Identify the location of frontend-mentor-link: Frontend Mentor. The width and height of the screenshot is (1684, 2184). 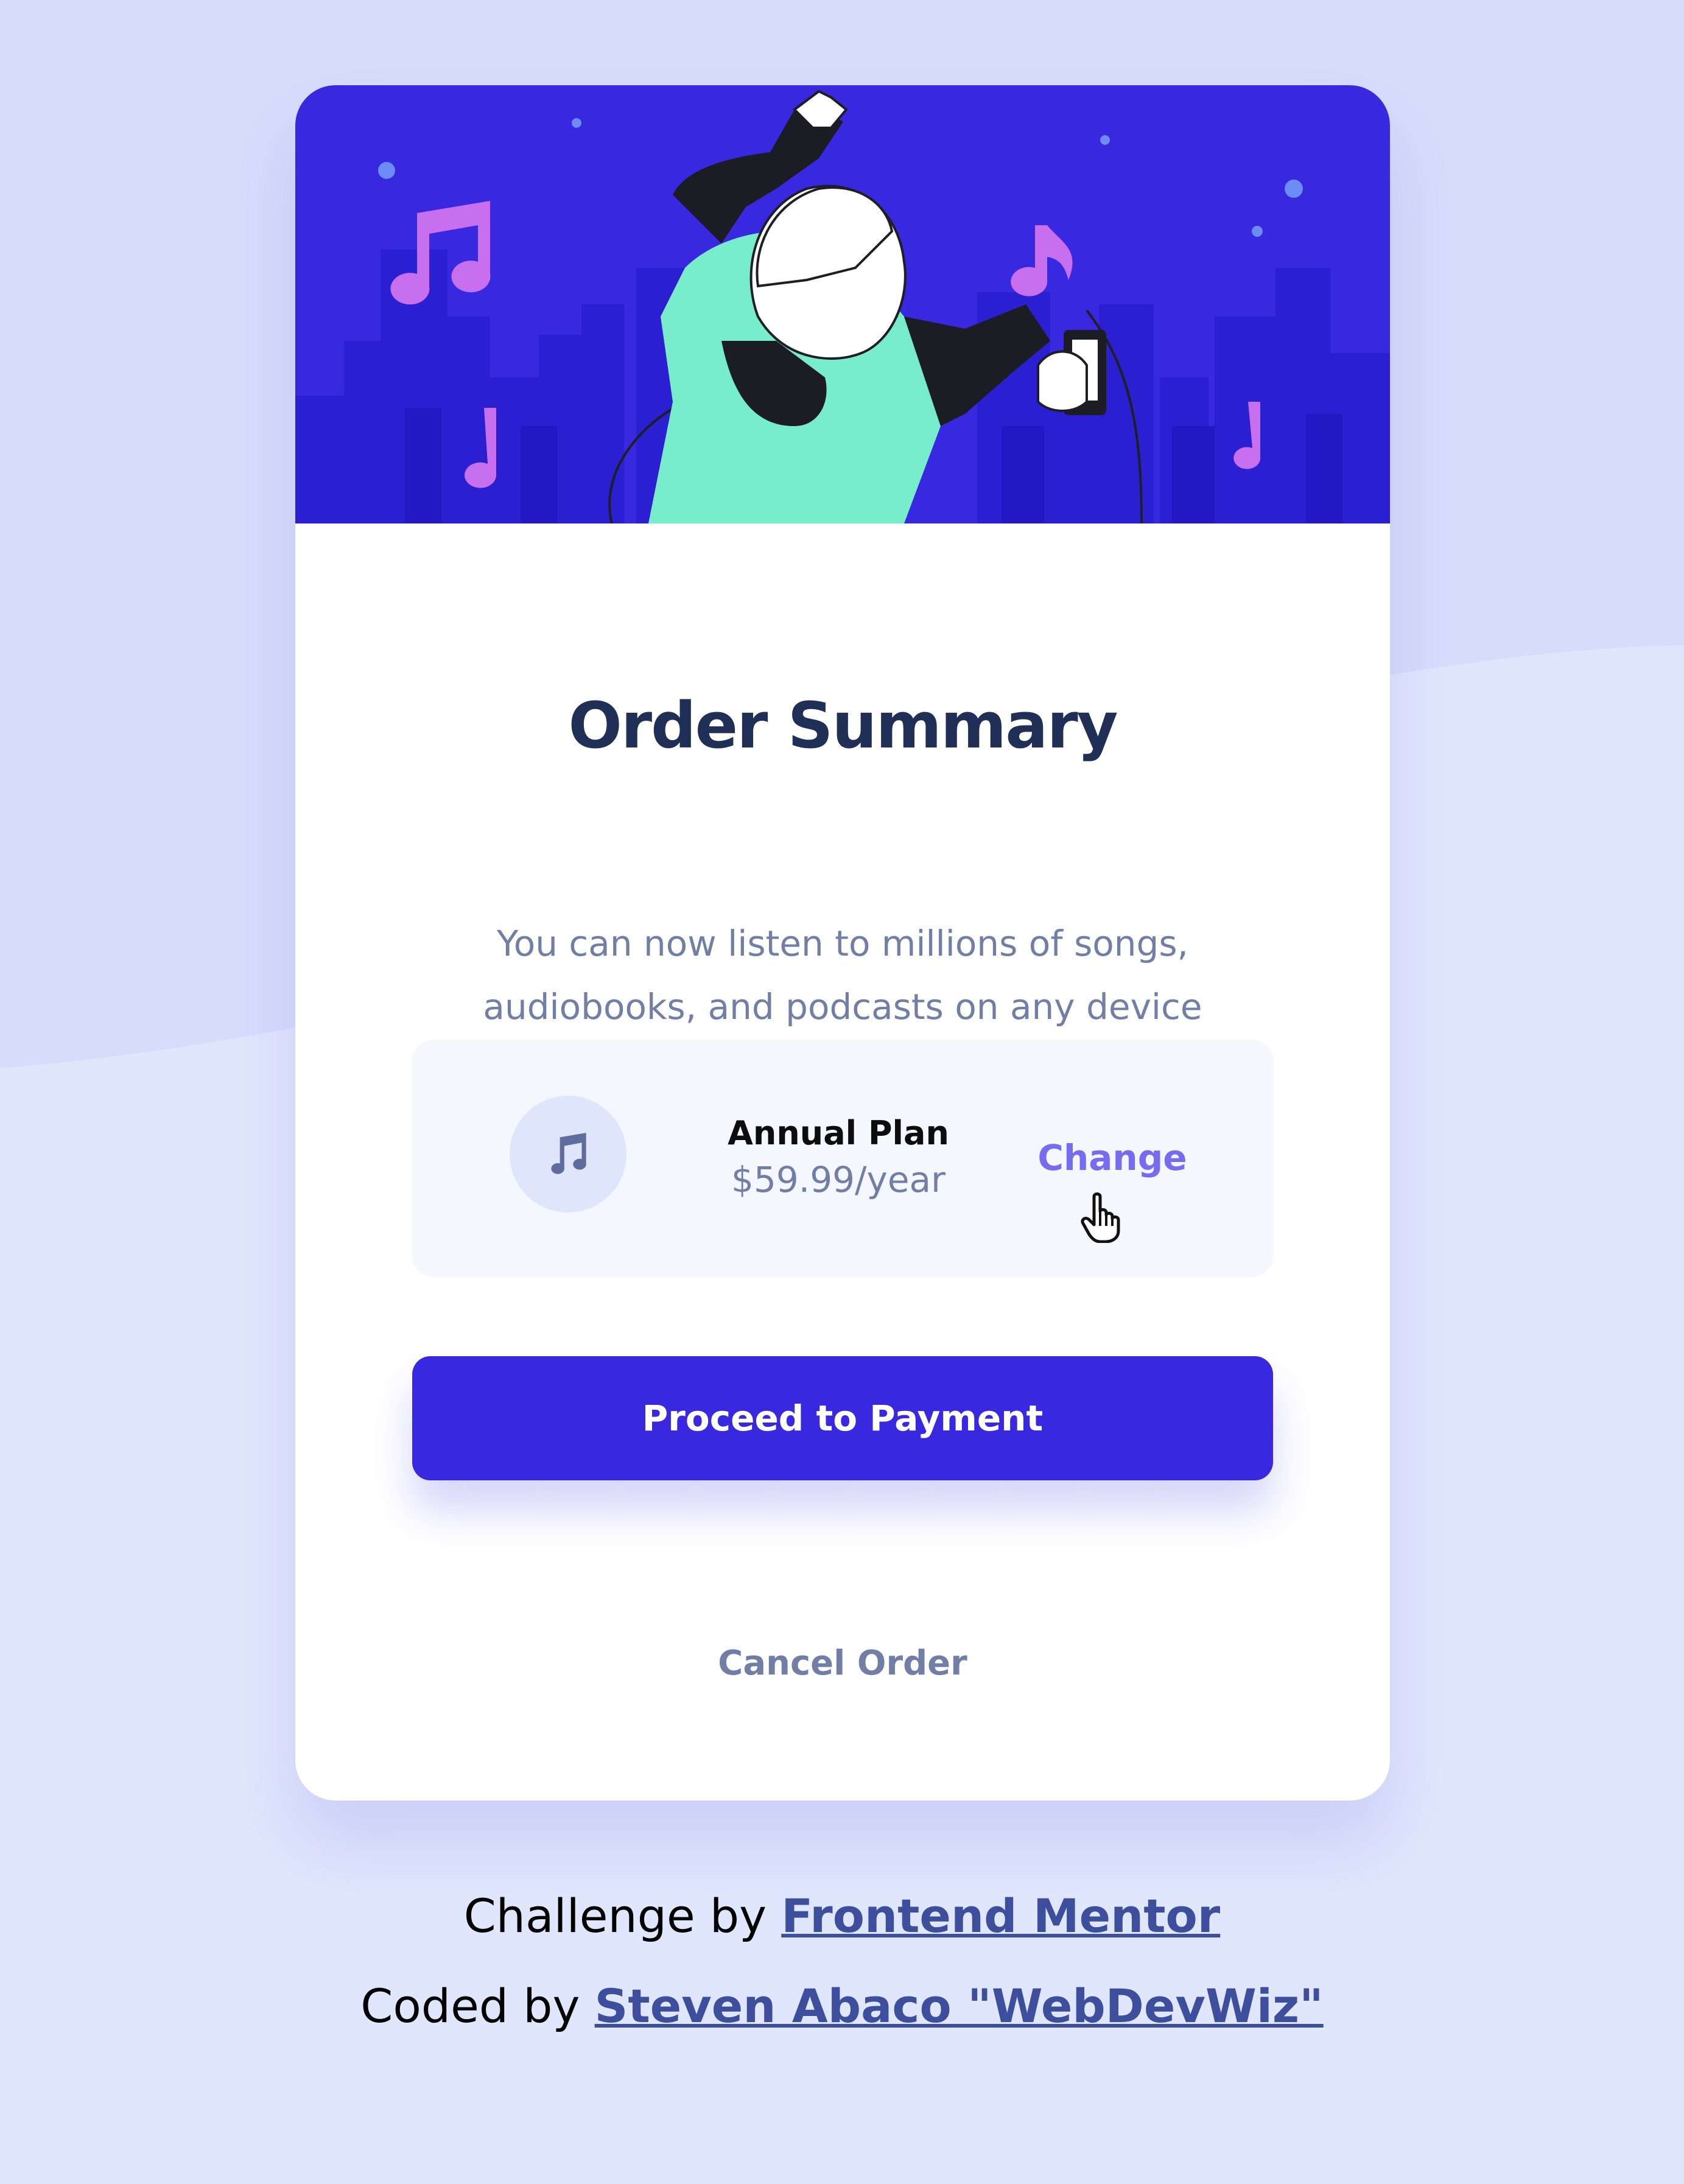
(1001, 1916).